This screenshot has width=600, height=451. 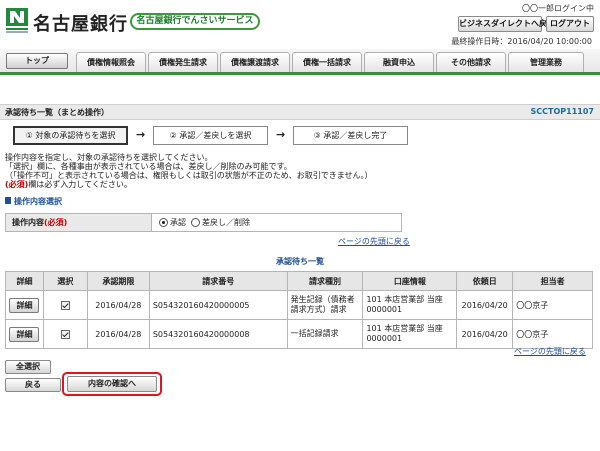 What do you see at coordinates (8, 200) in the screenshot?
I see `section-marker-icon` at bounding box center [8, 200].